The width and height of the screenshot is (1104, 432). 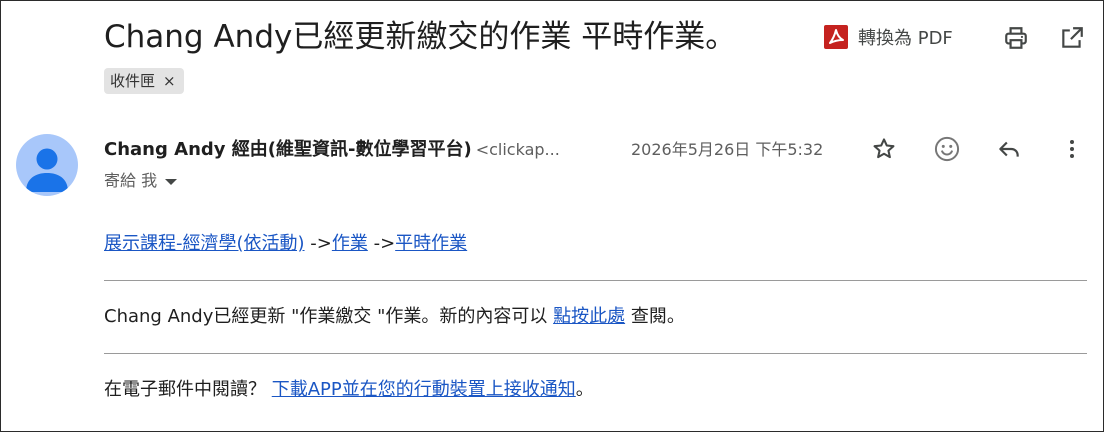 I want to click on convert-to-pdf-button: 轉換為 PDF, so click(x=888, y=37).